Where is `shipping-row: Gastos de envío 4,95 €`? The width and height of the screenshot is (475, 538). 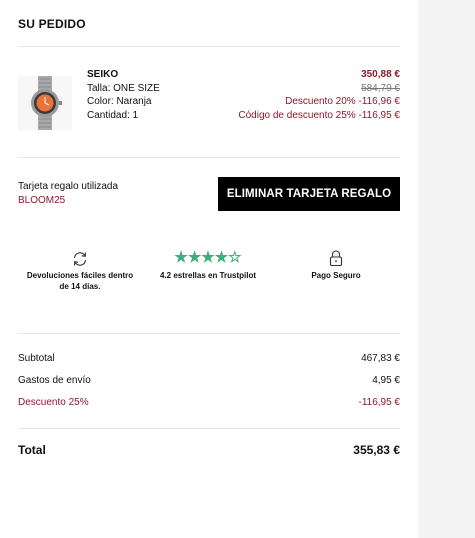
shipping-row: Gastos de envío 4,95 € is located at coordinates (209, 382).